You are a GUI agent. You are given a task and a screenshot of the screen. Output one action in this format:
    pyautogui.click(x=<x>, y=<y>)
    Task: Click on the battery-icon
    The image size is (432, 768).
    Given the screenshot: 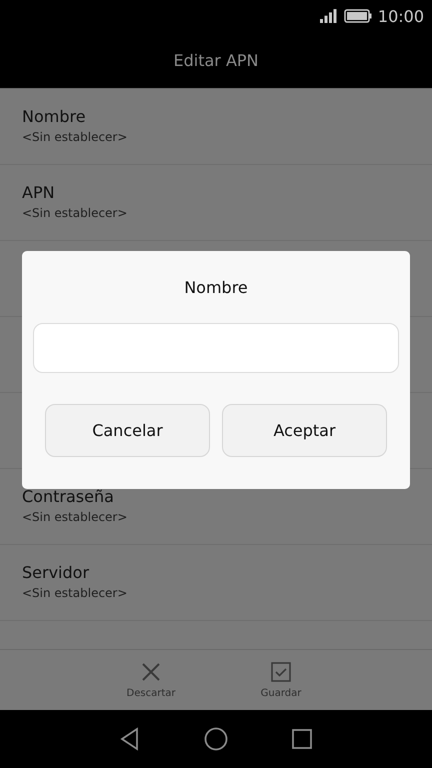 What is the action you would take?
    pyautogui.click(x=358, y=16)
    